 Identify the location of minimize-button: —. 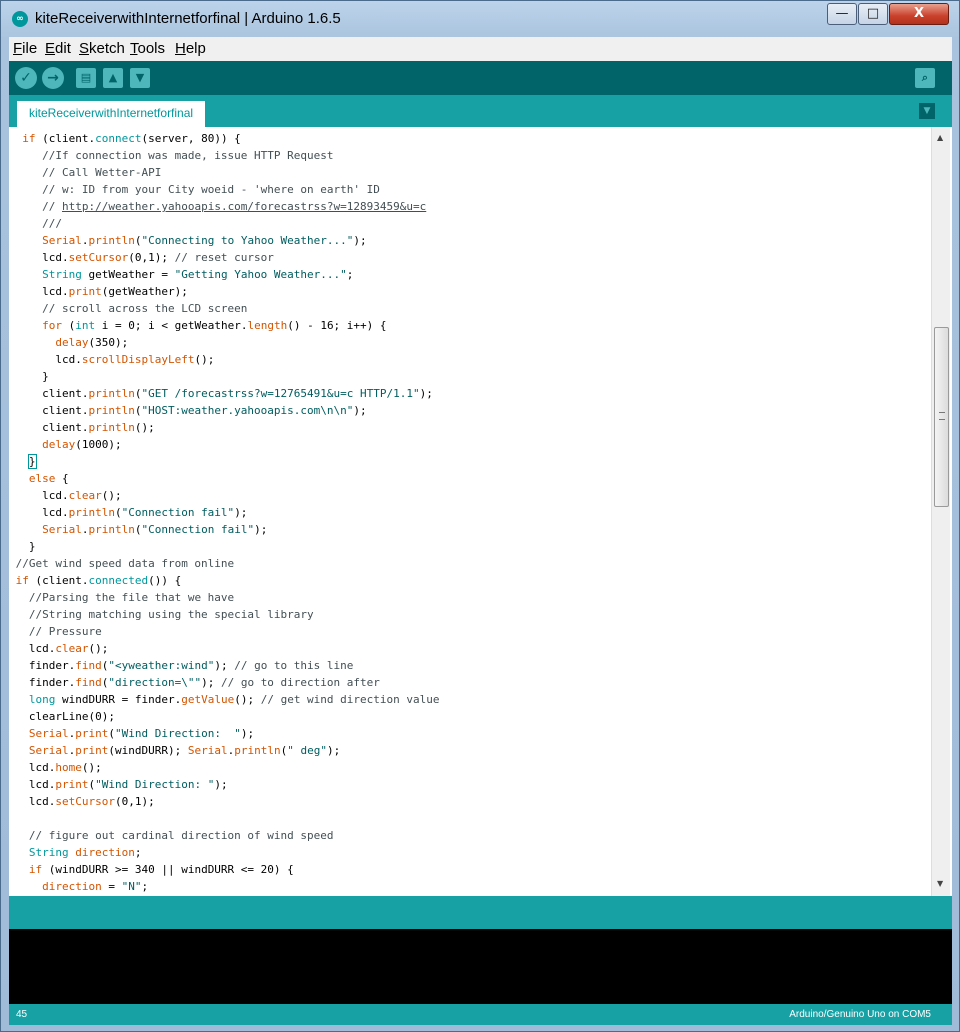
(842, 14).